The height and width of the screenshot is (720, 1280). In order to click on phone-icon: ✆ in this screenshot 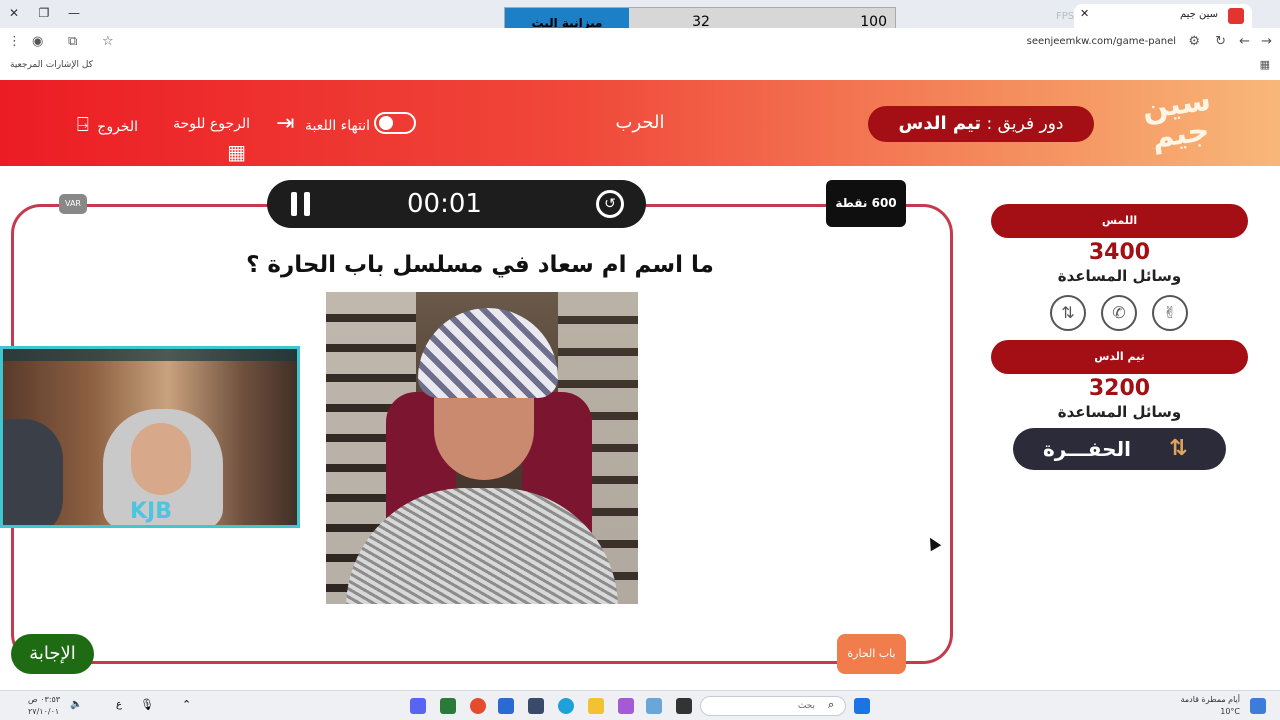, I will do `click(1119, 313)`.